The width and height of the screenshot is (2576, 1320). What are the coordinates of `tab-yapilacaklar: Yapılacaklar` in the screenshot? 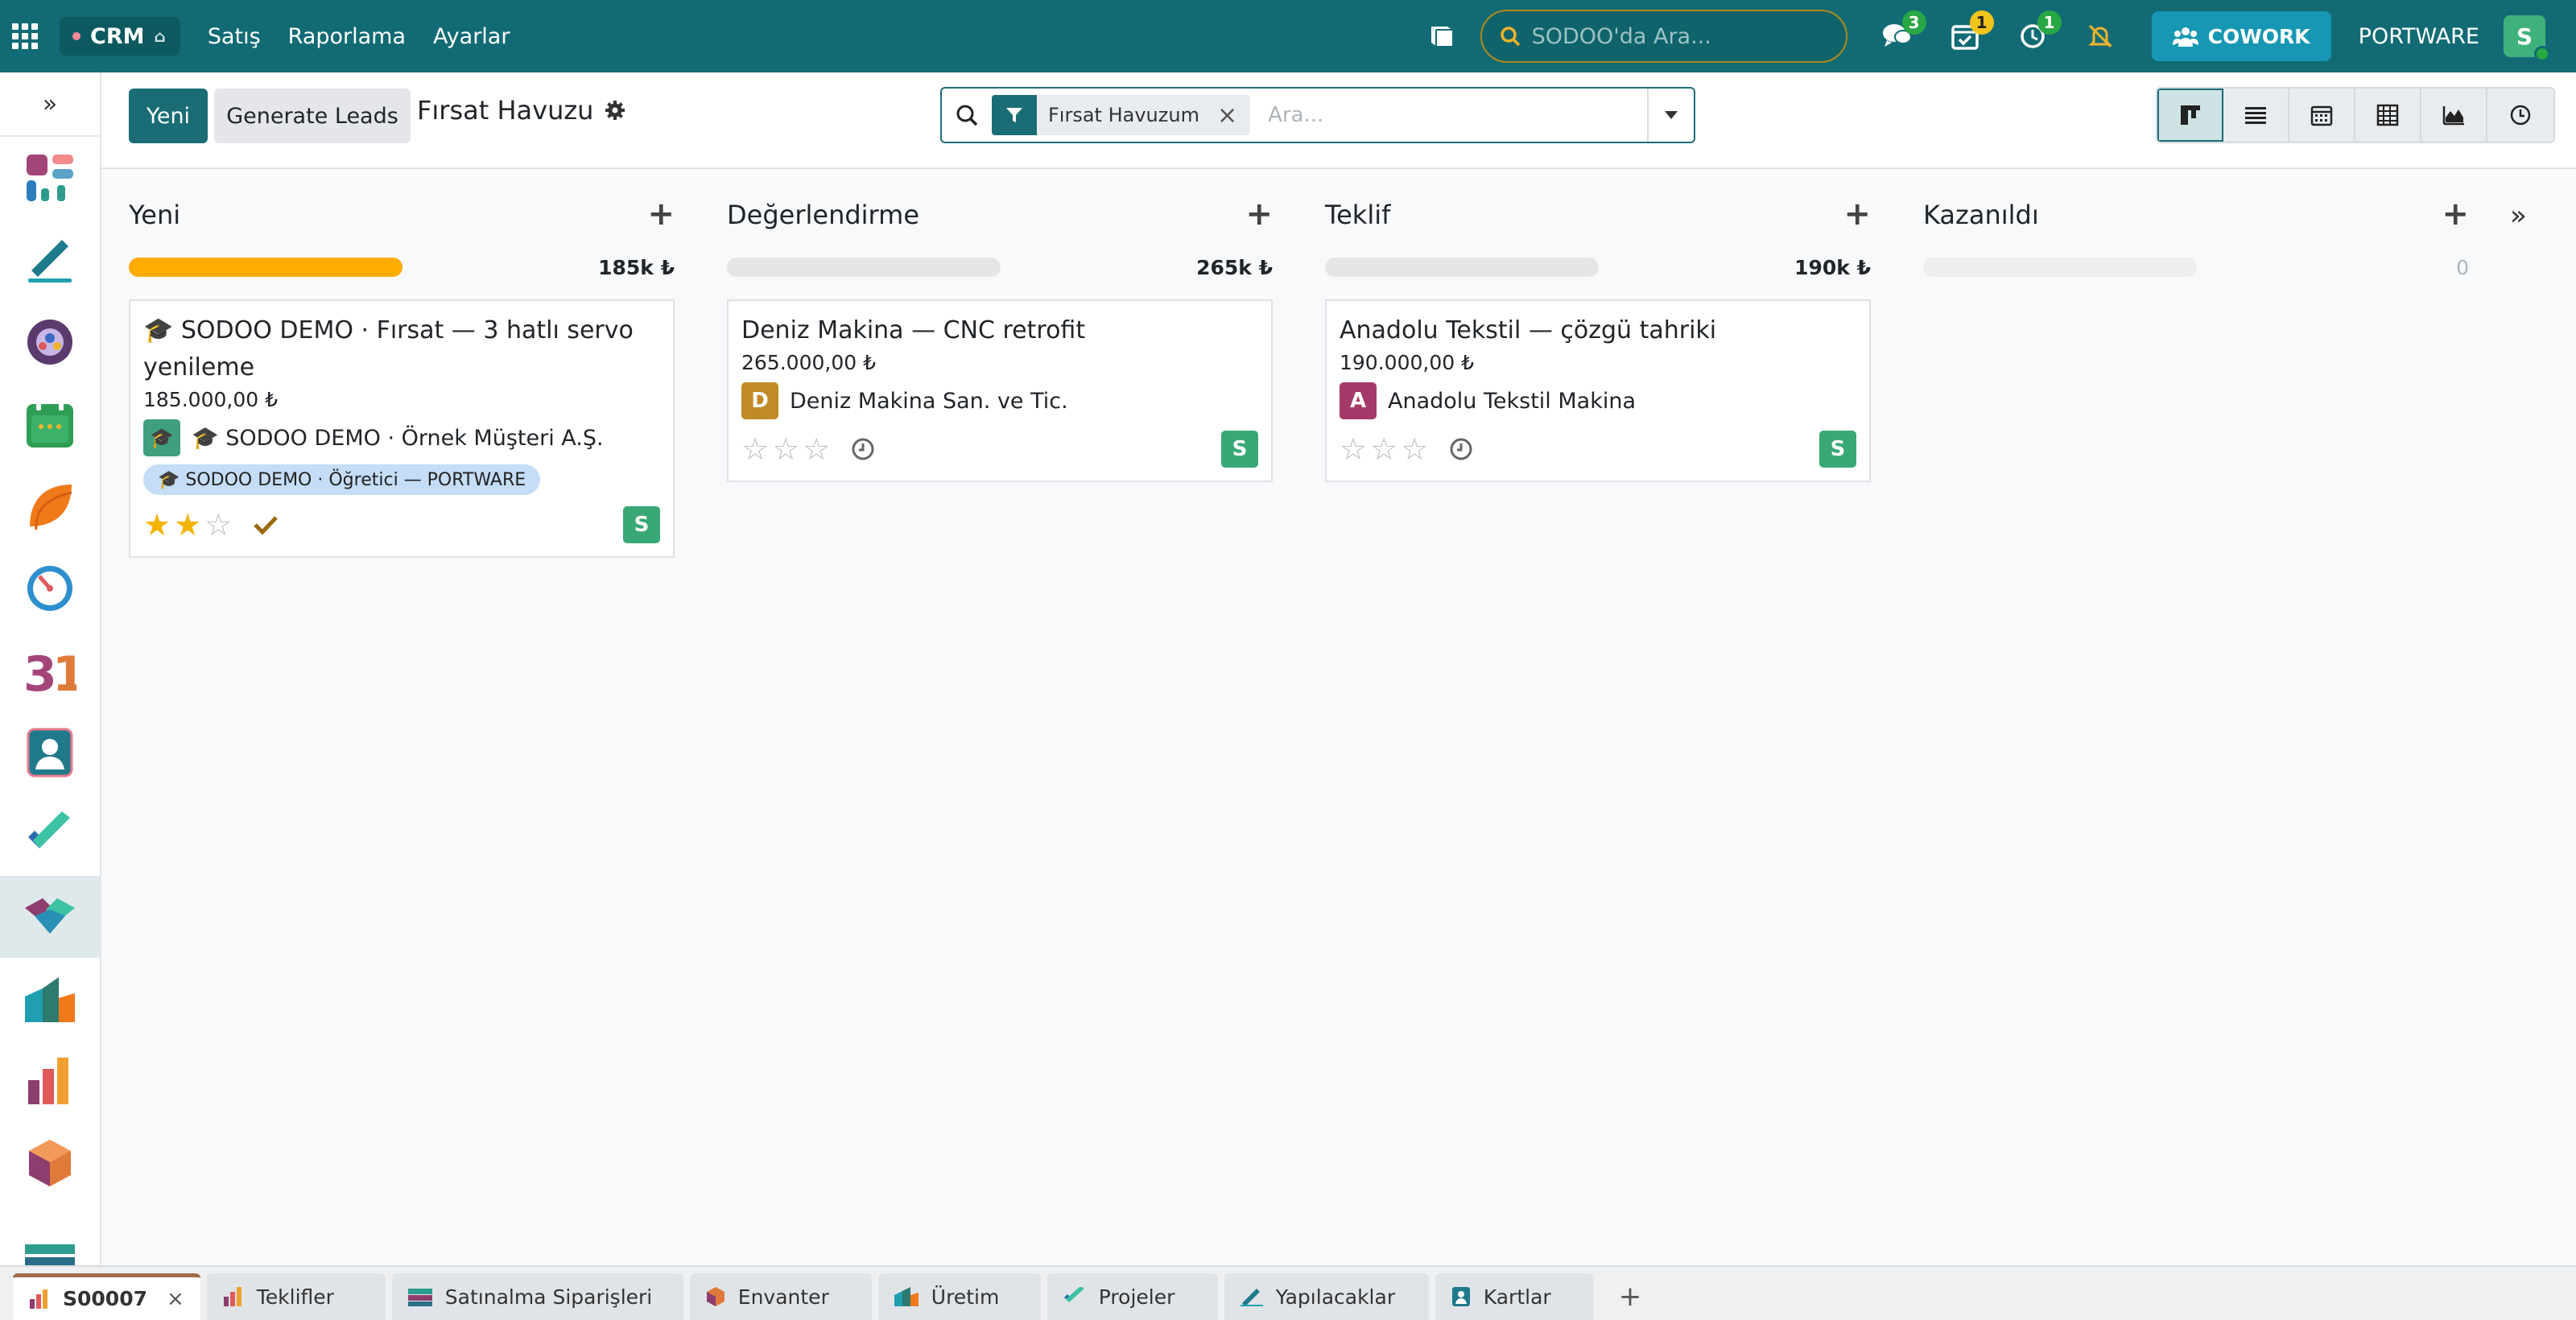 It's located at (1326, 1296).